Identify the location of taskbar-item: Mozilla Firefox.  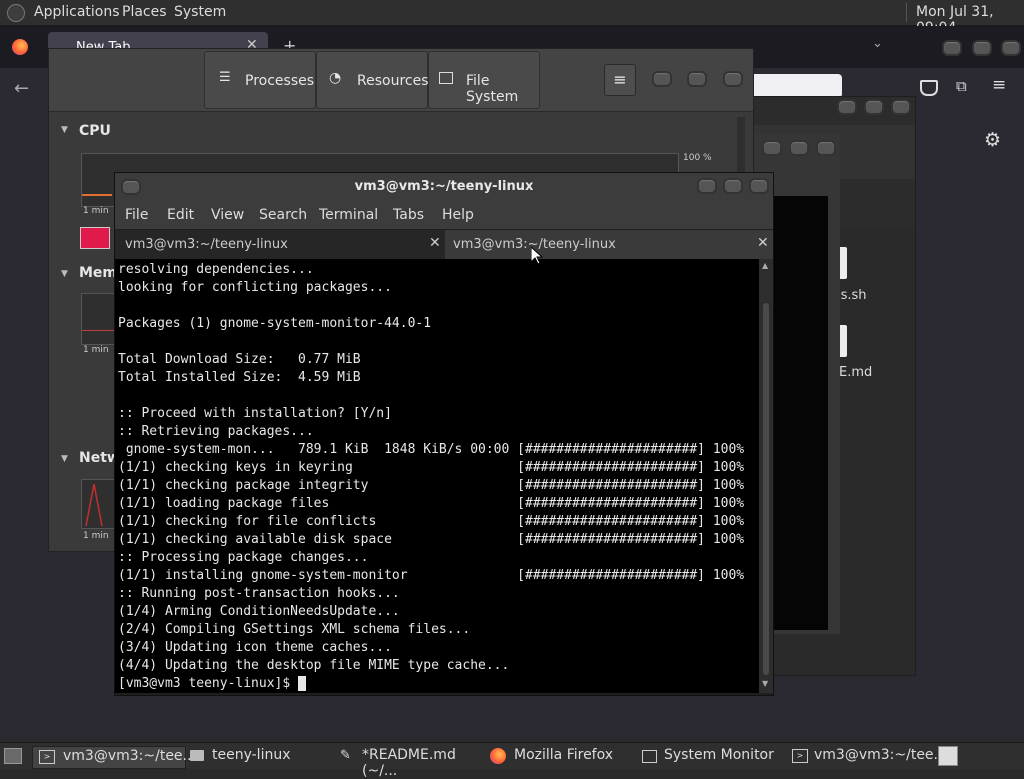
(559, 756).